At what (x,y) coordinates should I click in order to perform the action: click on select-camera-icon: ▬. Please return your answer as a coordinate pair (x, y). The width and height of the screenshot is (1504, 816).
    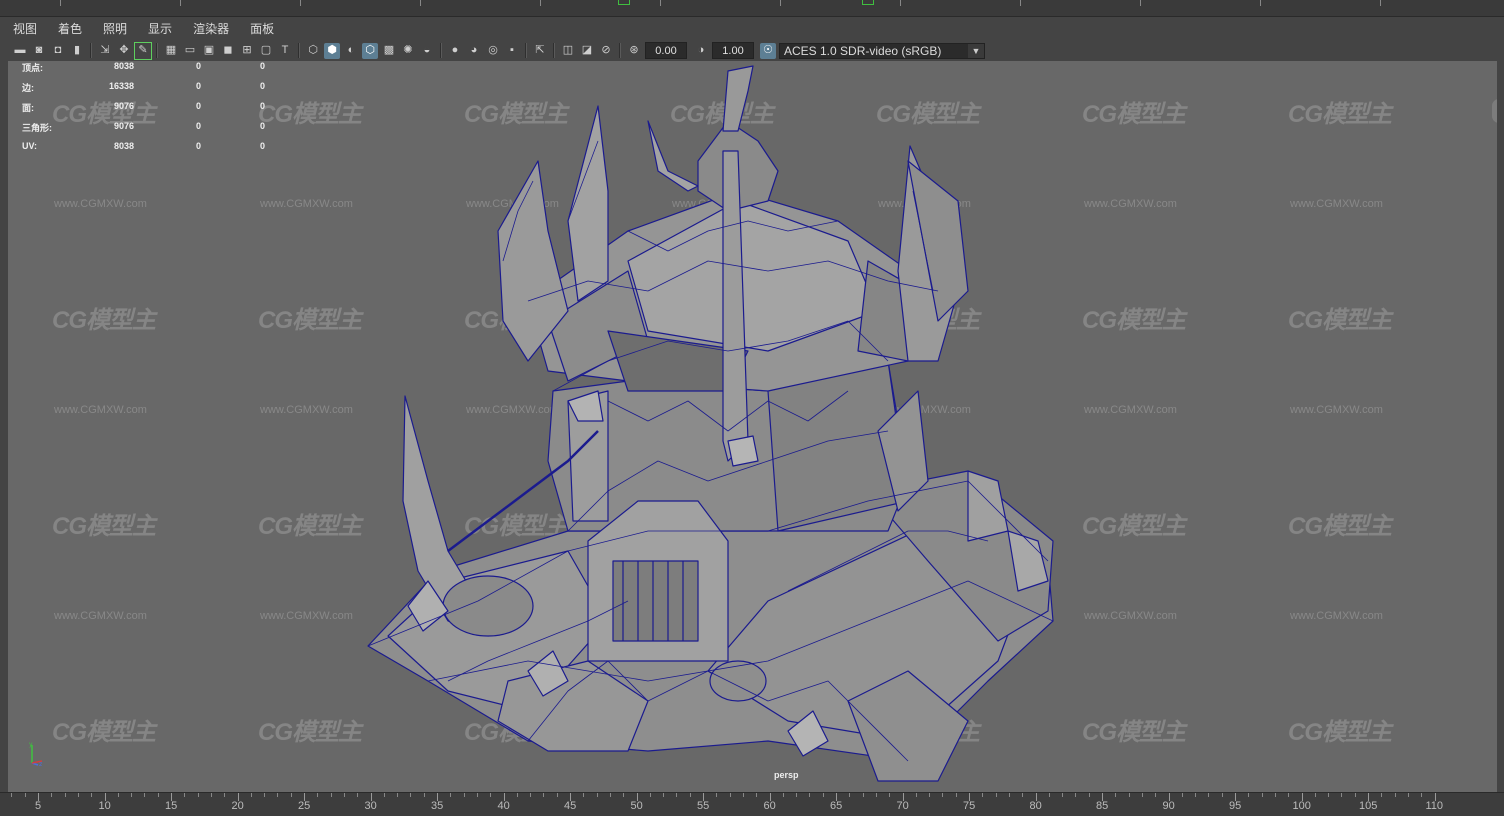
    Looking at the image, I should click on (20, 51).